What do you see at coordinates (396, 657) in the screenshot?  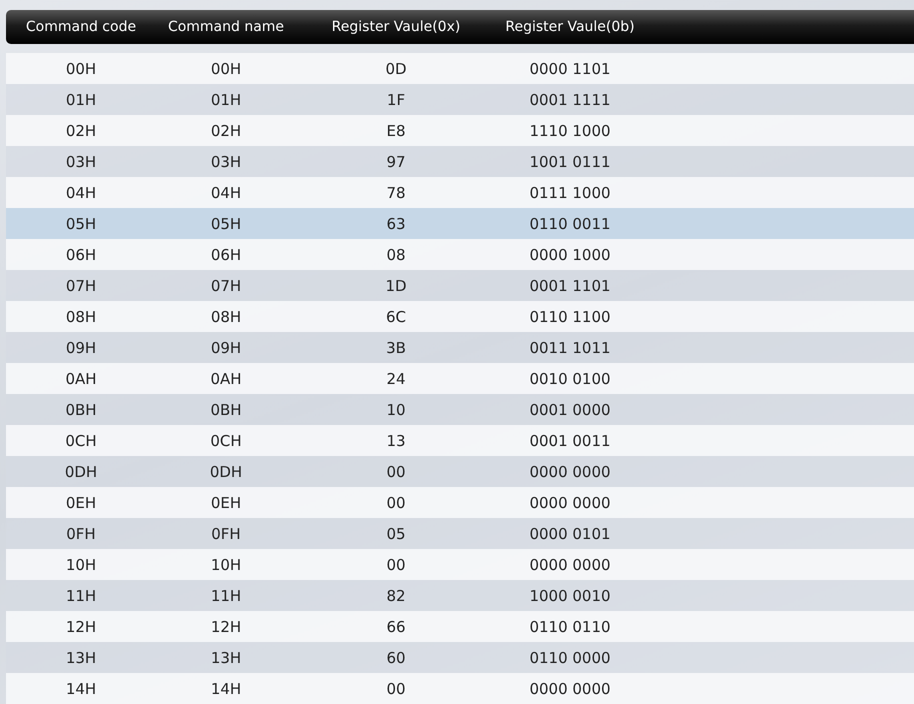 I see `table-cell-text: 60` at bounding box center [396, 657].